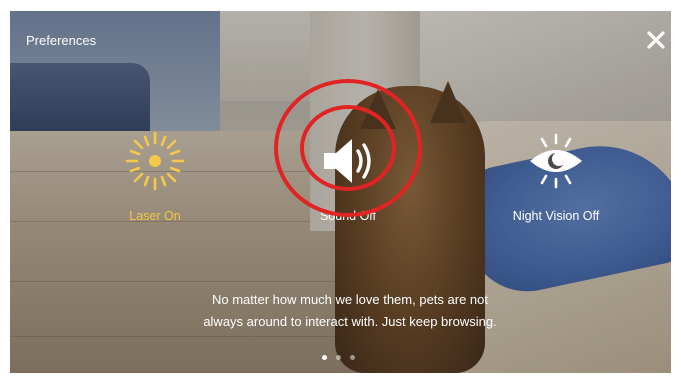 This screenshot has width=681, height=383. I want to click on close-button, so click(656, 40).